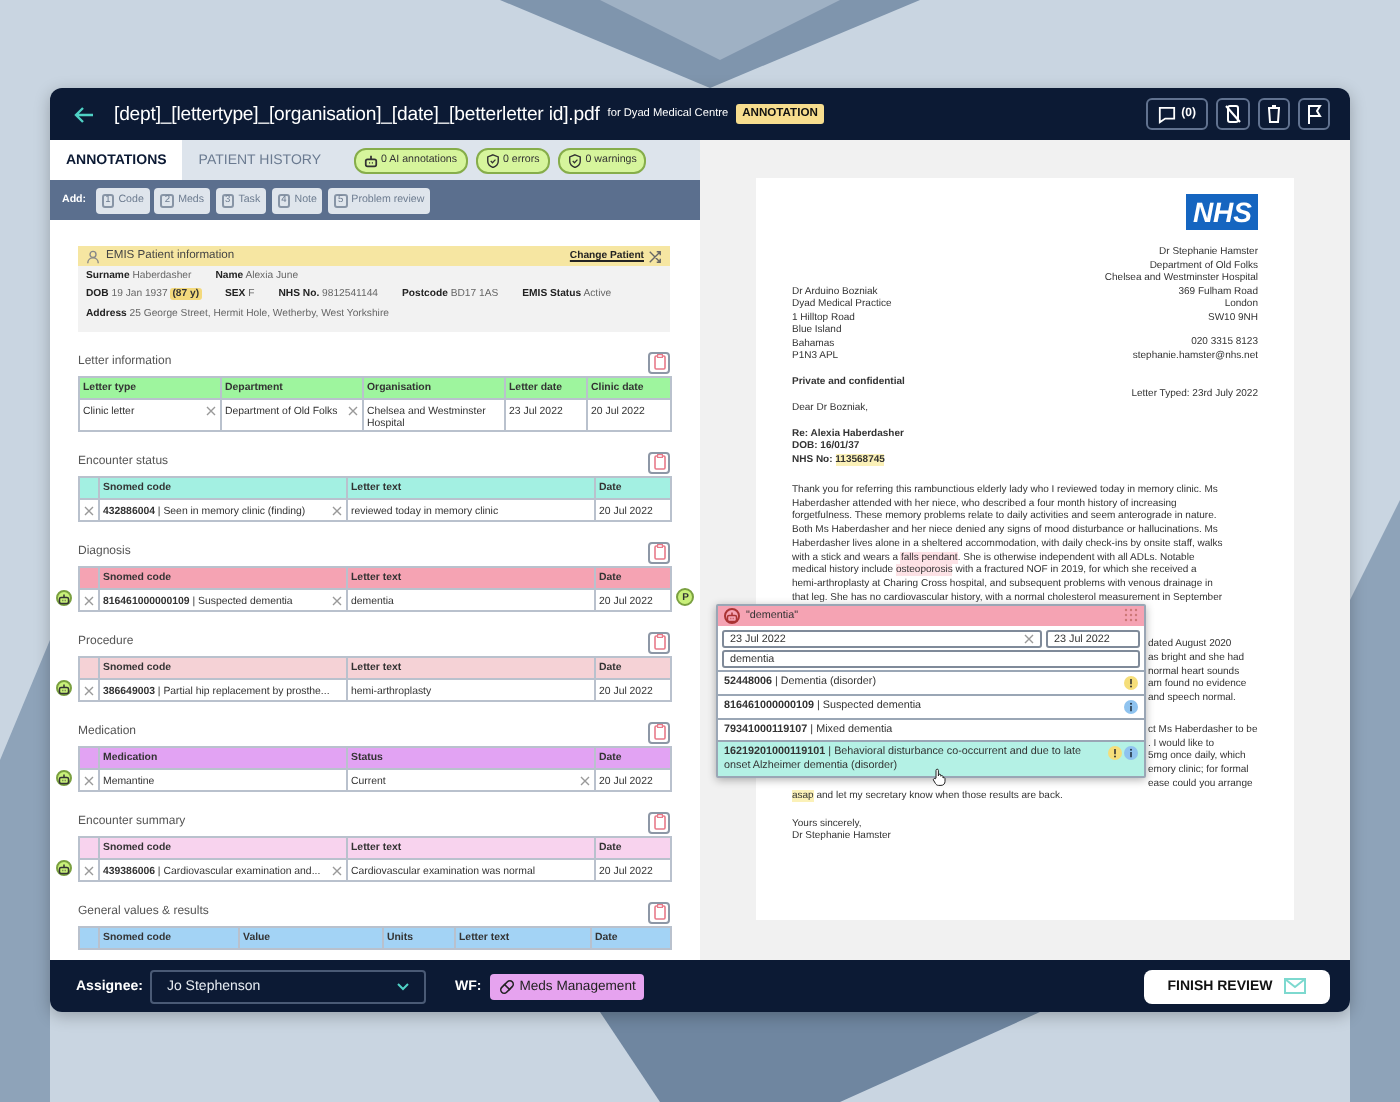  I want to click on shuffle-icon, so click(655, 256).